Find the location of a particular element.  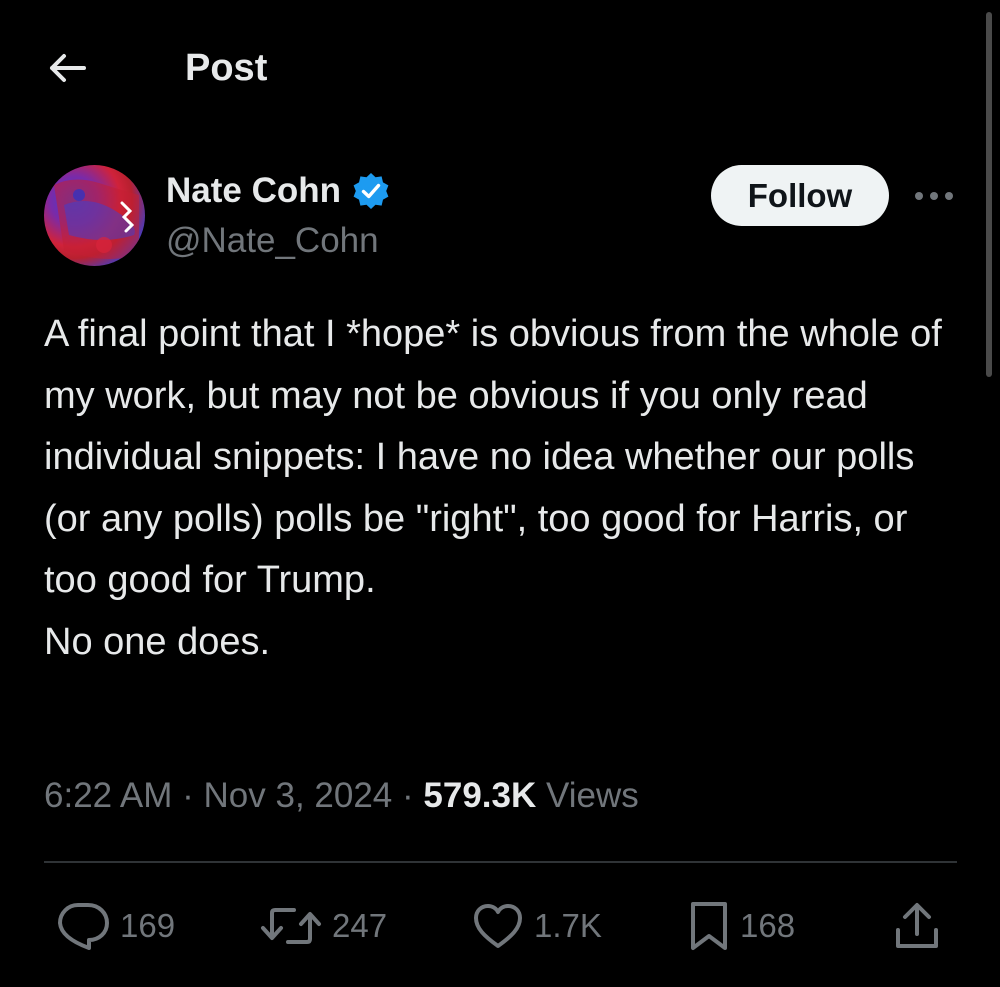

share-icon is located at coordinates (917, 925).